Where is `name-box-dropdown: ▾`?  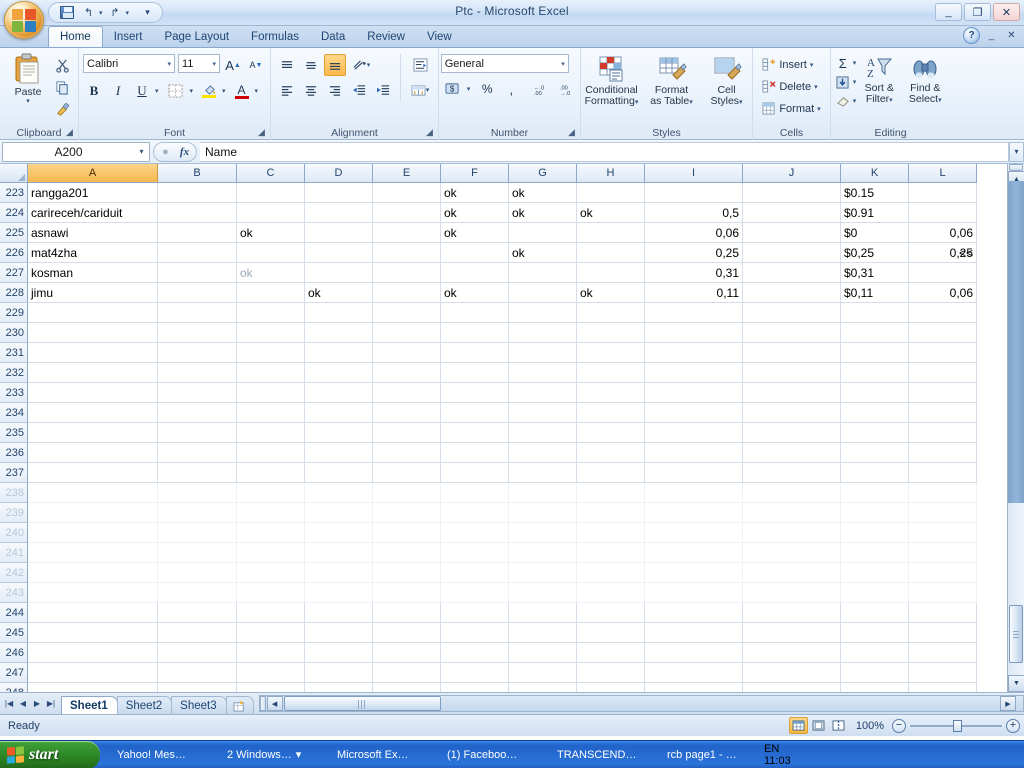
name-box-dropdown: ▾ is located at coordinates (141, 151).